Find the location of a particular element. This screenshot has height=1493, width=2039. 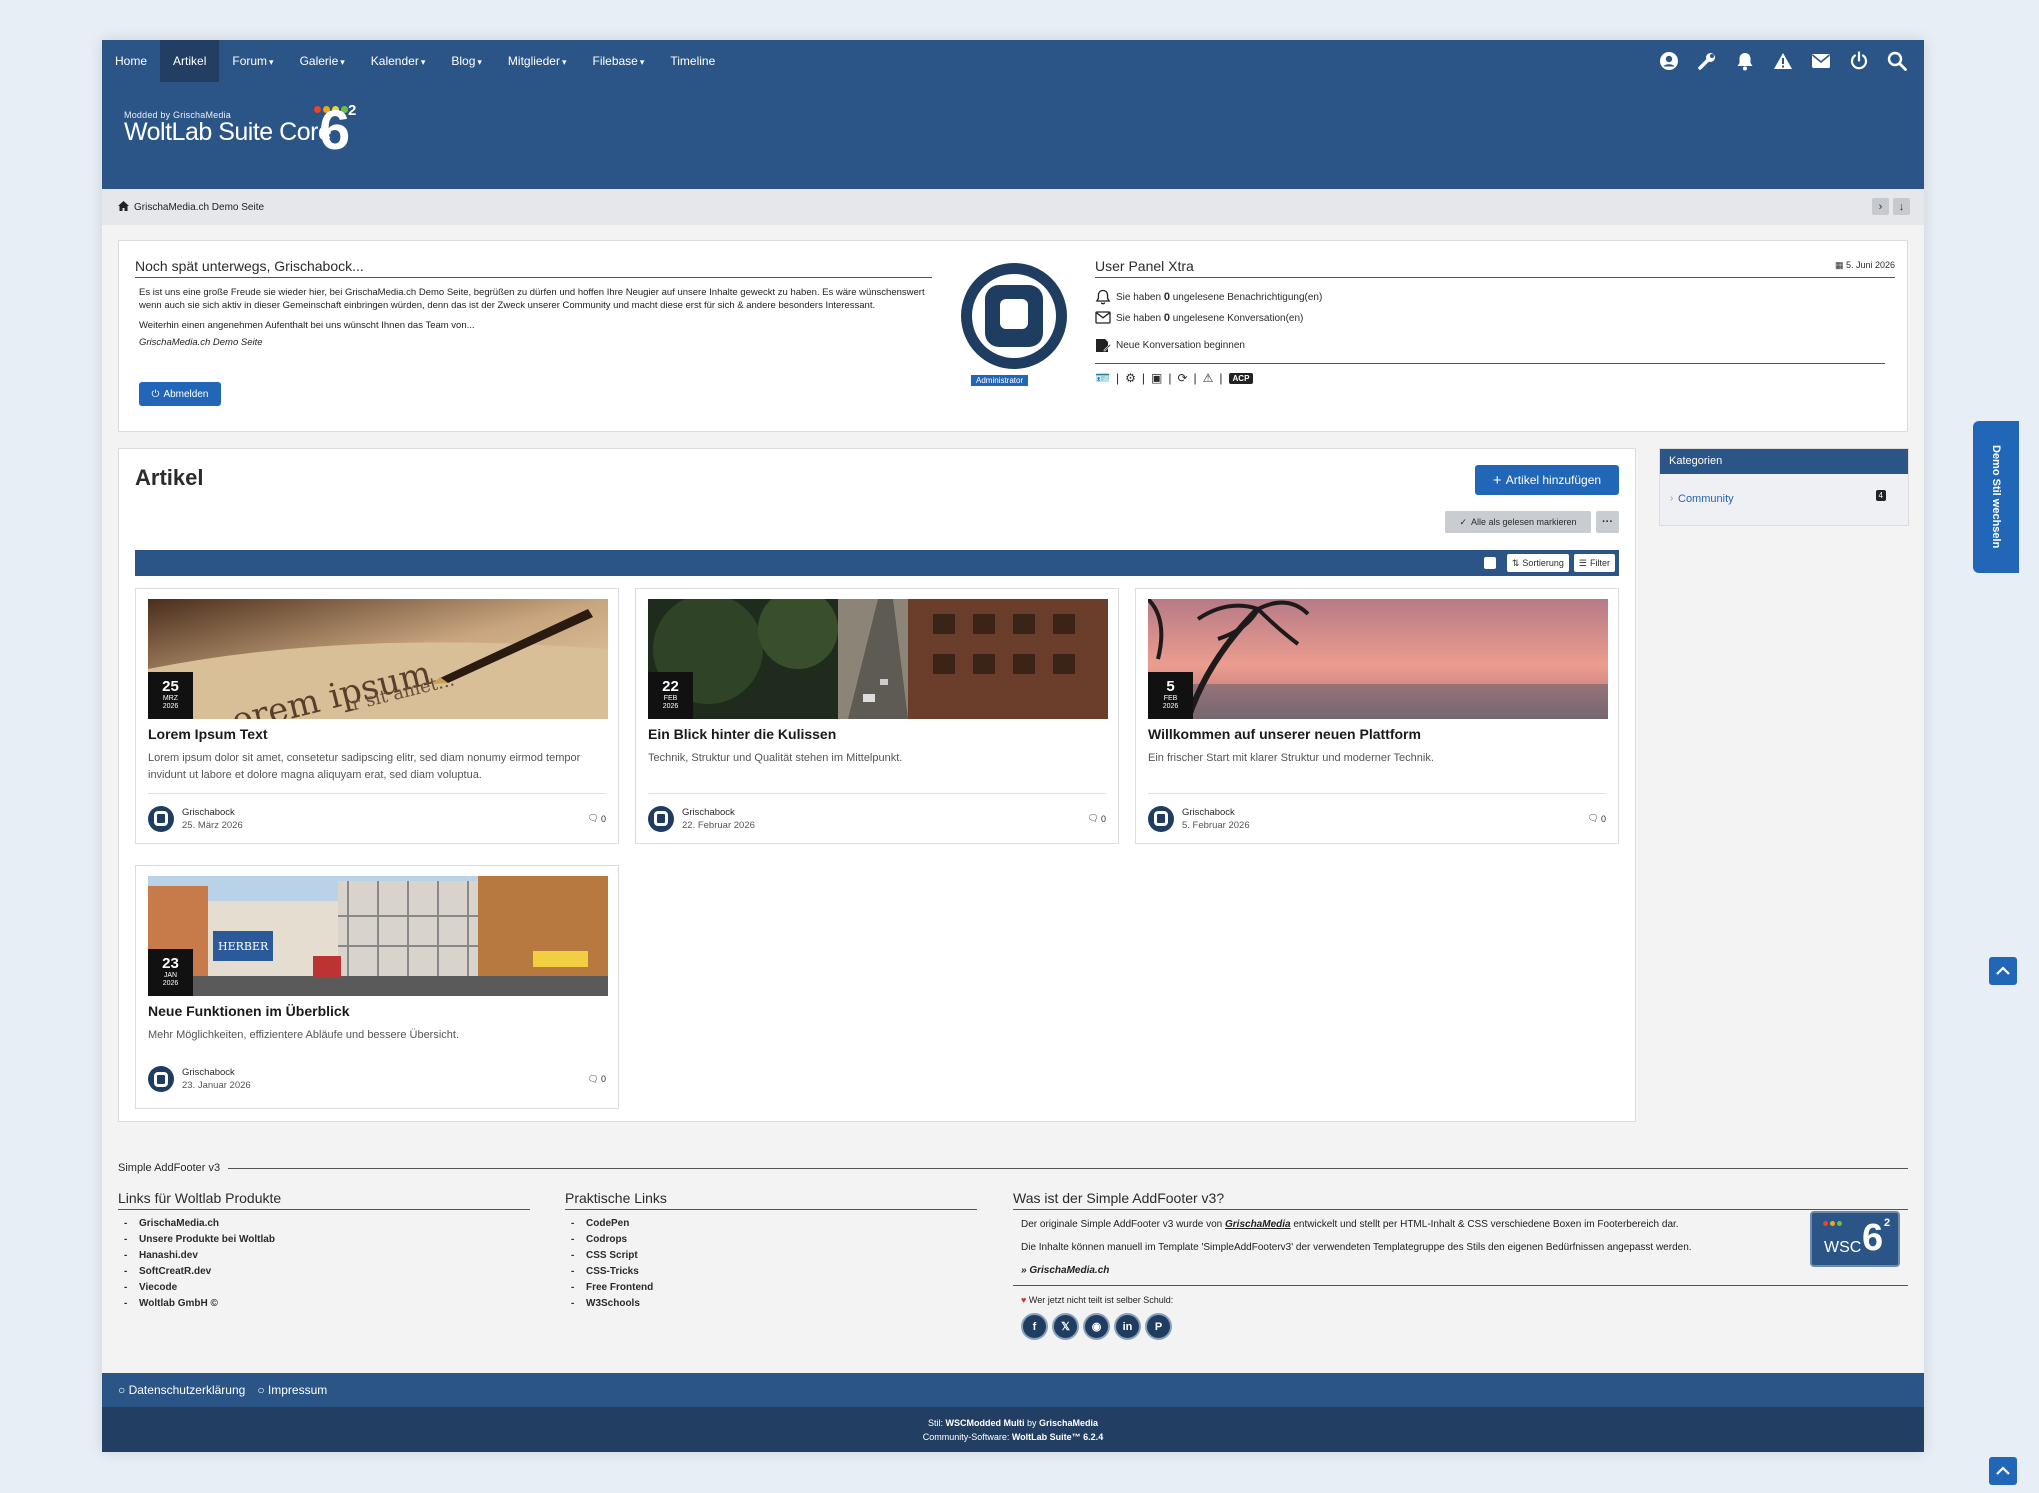

article-title: Lorem Ipsum Text is located at coordinates (208, 734).